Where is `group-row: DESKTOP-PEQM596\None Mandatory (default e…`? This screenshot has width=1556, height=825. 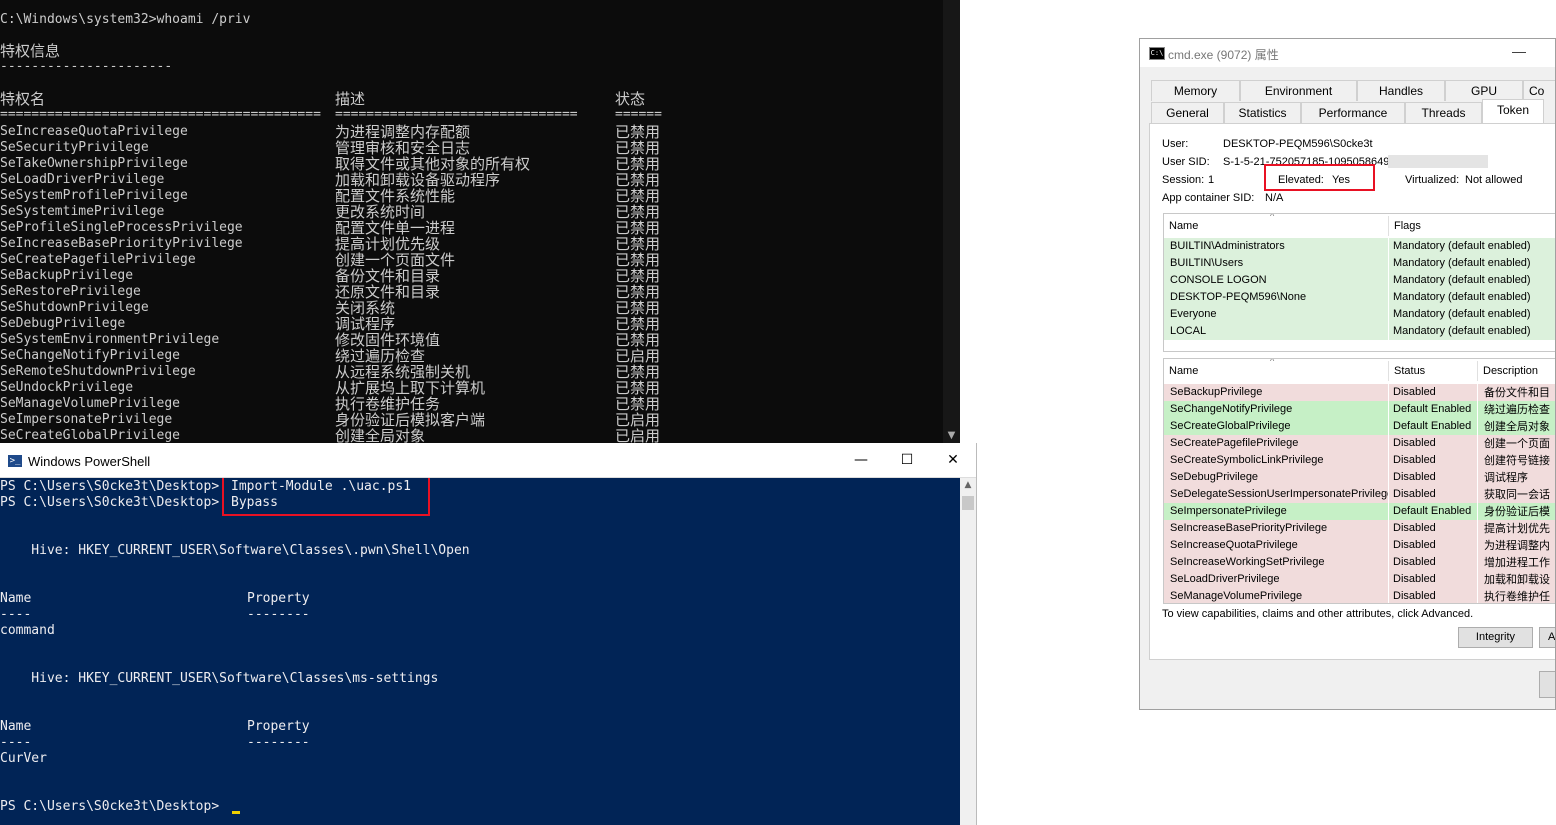 group-row: DESKTOP-PEQM596\None Mandatory (default e… is located at coordinates (1359, 297).